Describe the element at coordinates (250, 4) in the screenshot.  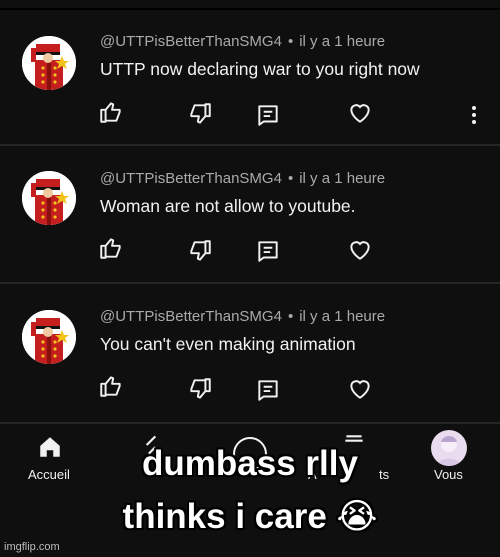
I see `top-strip` at that location.